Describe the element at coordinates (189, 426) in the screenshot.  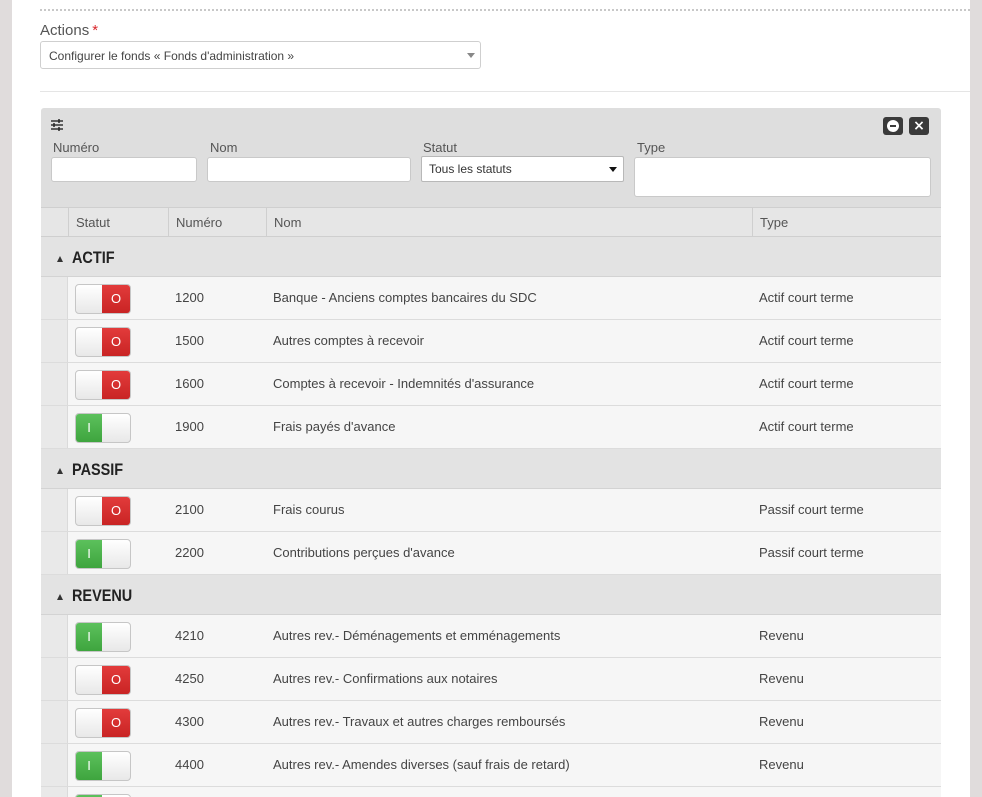
I see `account-number: 1900` at that location.